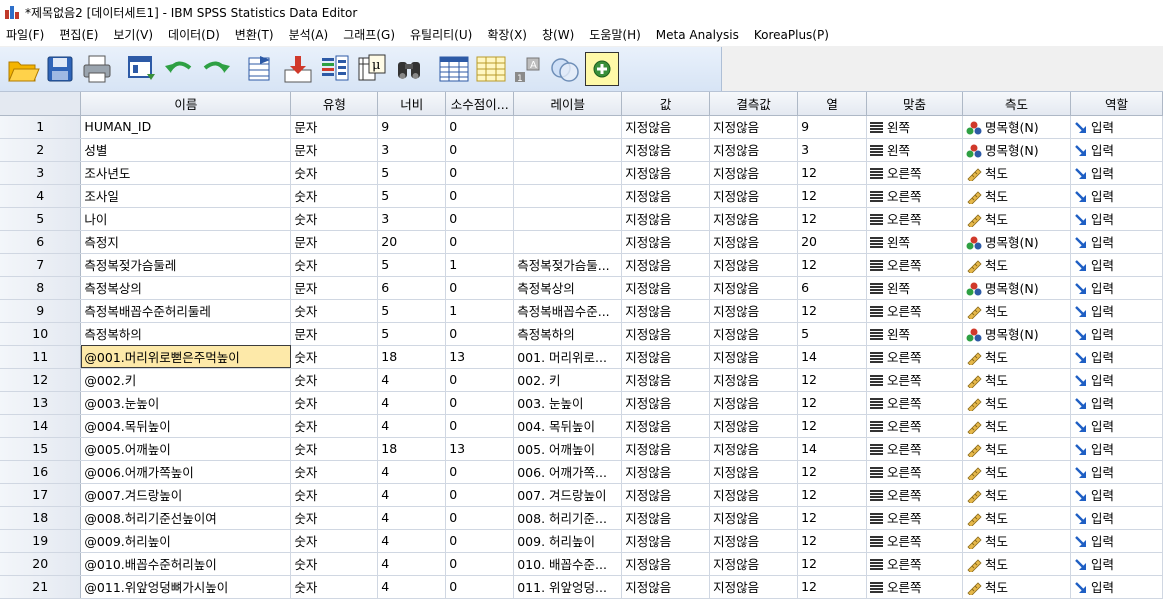 This screenshot has height=599, width=1163. Describe the element at coordinates (832, 288) in the screenshot. I see `columns-cell: 6` at that location.